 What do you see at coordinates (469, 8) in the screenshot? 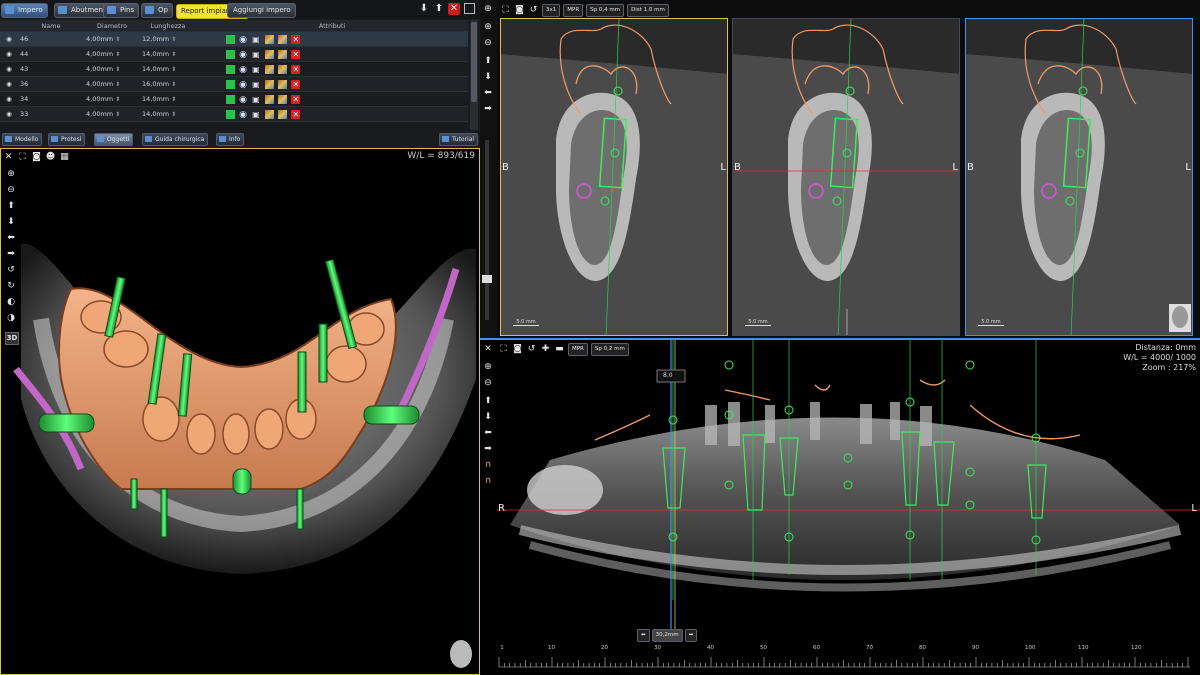
I see `maximize-button` at bounding box center [469, 8].